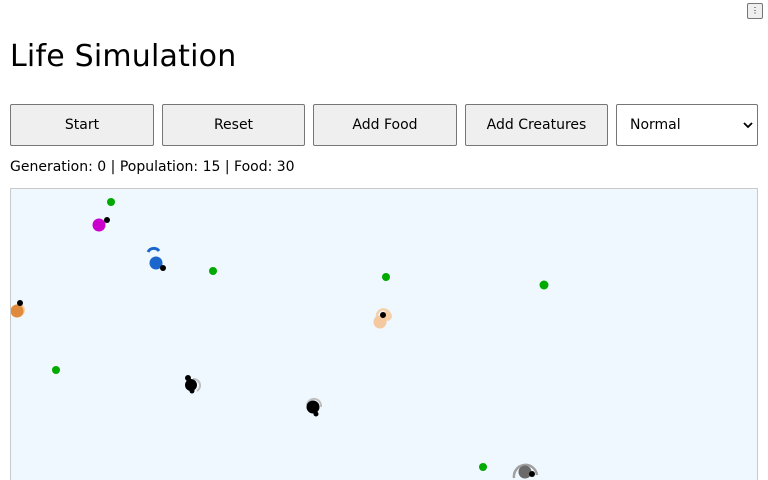 The height and width of the screenshot is (480, 768). I want to click on population-label: Population:, so click(159, 167).